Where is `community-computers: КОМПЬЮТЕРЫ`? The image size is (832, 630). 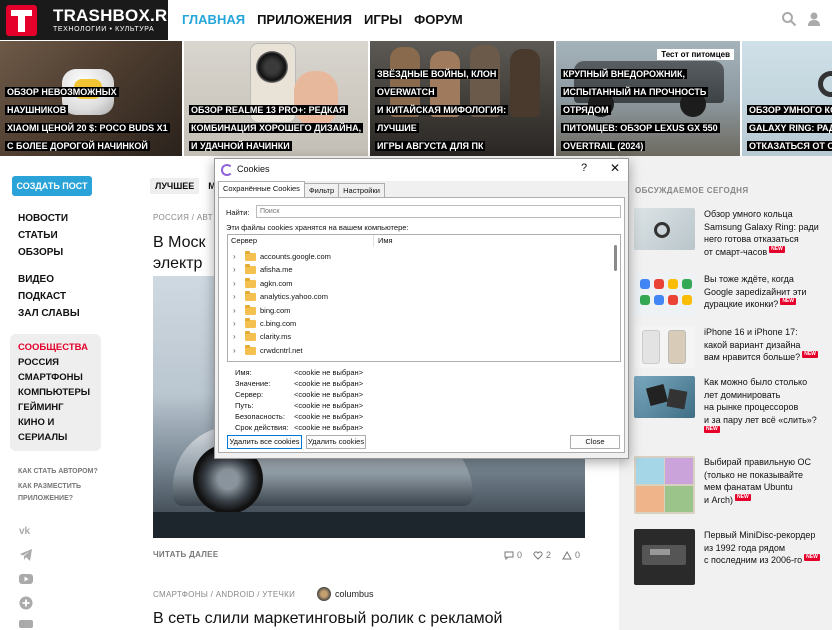 community-computers: КОМПЬЮТЕРЫ is located at coordinates (54, 392).